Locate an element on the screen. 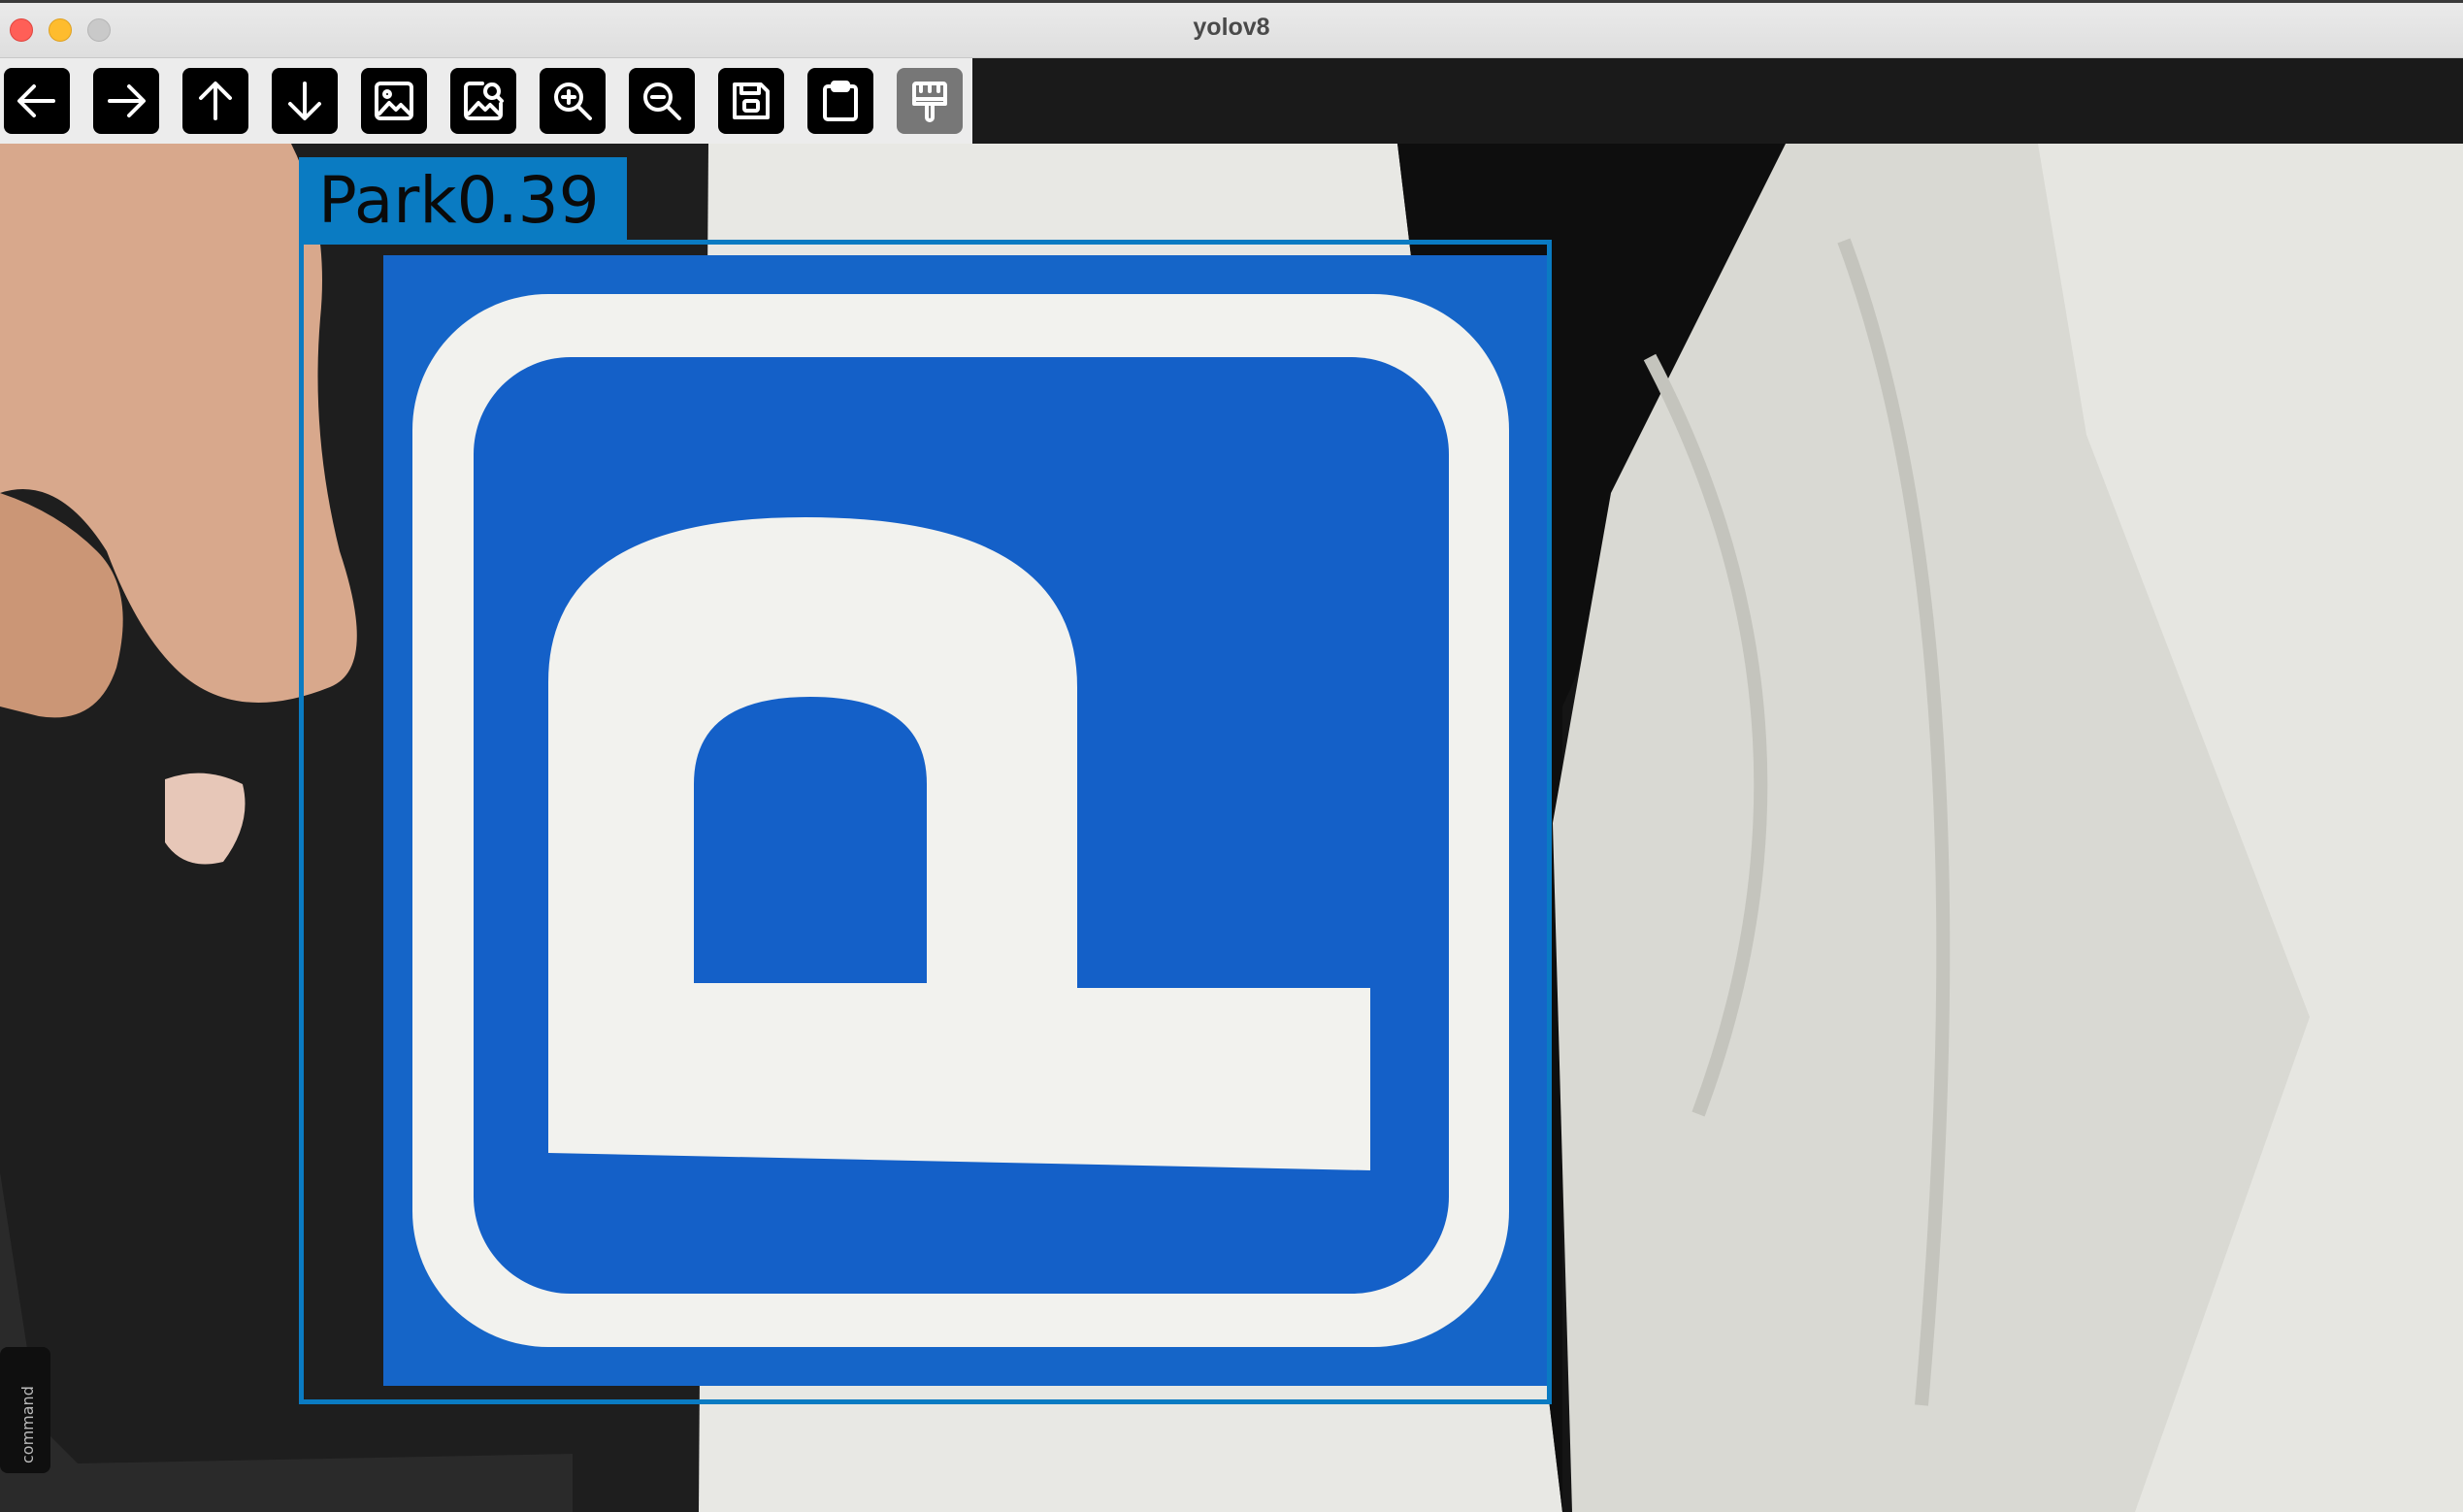  title-bar: yolov8 is located at coordinates (1231, 29).